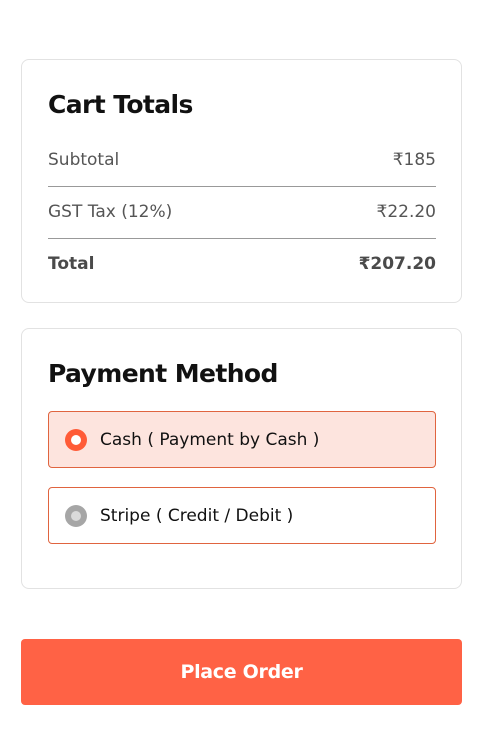 The image size is (486, 744). What do you see at coordinates (210, 439) in the screenshot?
I see `payment-option-label: Cash ( Payment by Cash )` at bounding box center [210, 439].